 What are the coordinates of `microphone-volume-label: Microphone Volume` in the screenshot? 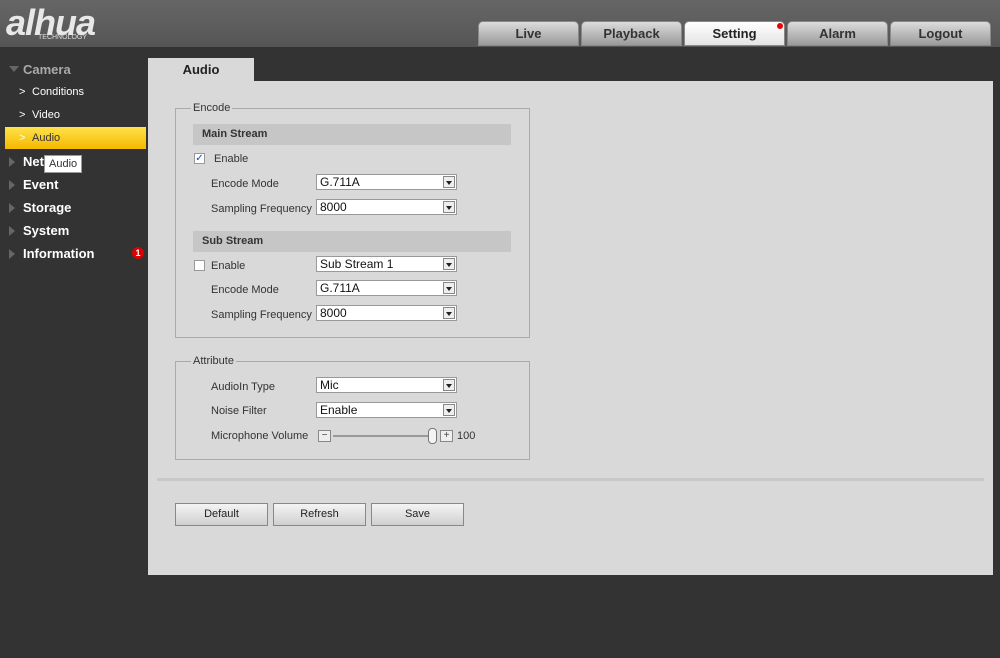 It's located at (260, 436).